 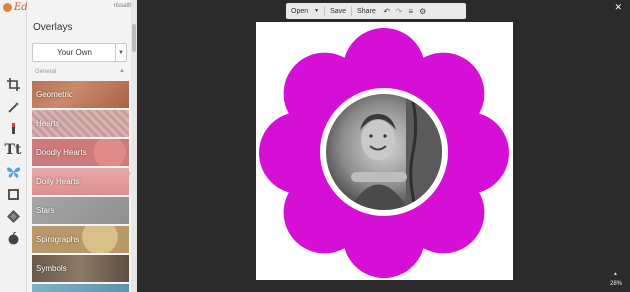 I want to click on texture-icon, so click(x=13, y=216).